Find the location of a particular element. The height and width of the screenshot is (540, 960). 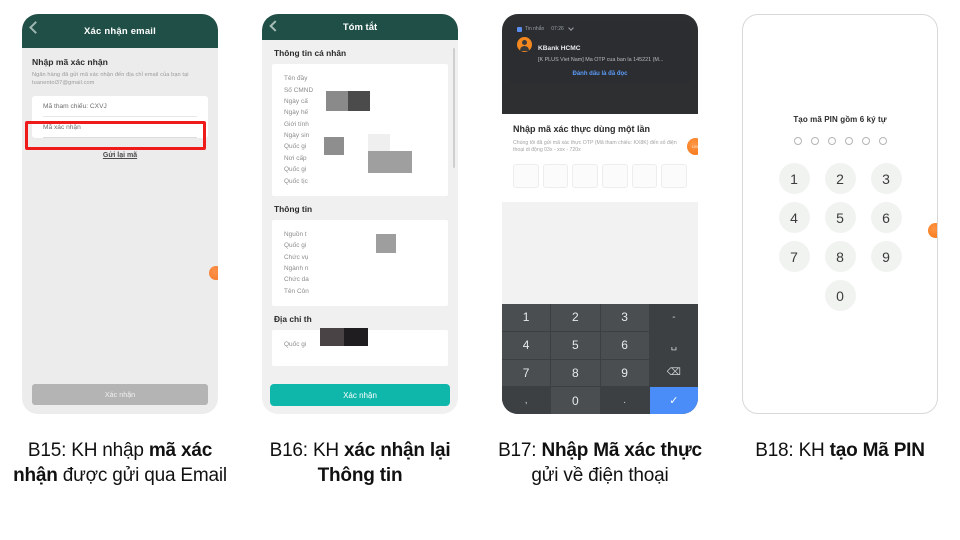

numeric-keyboard: 1 2 3 - 4 5 6 ␣ 7 8 9 ⌫ , 0 . ✓ is located at coordinates (600, 359).